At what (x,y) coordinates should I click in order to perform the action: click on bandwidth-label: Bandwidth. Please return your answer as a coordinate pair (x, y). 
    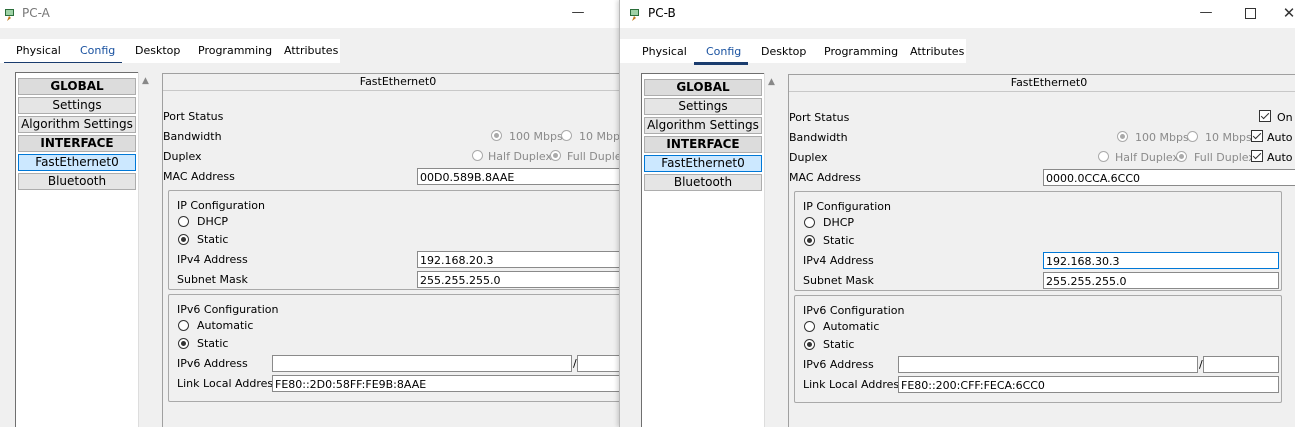
    Looking at the image, I should click on (192, 136).